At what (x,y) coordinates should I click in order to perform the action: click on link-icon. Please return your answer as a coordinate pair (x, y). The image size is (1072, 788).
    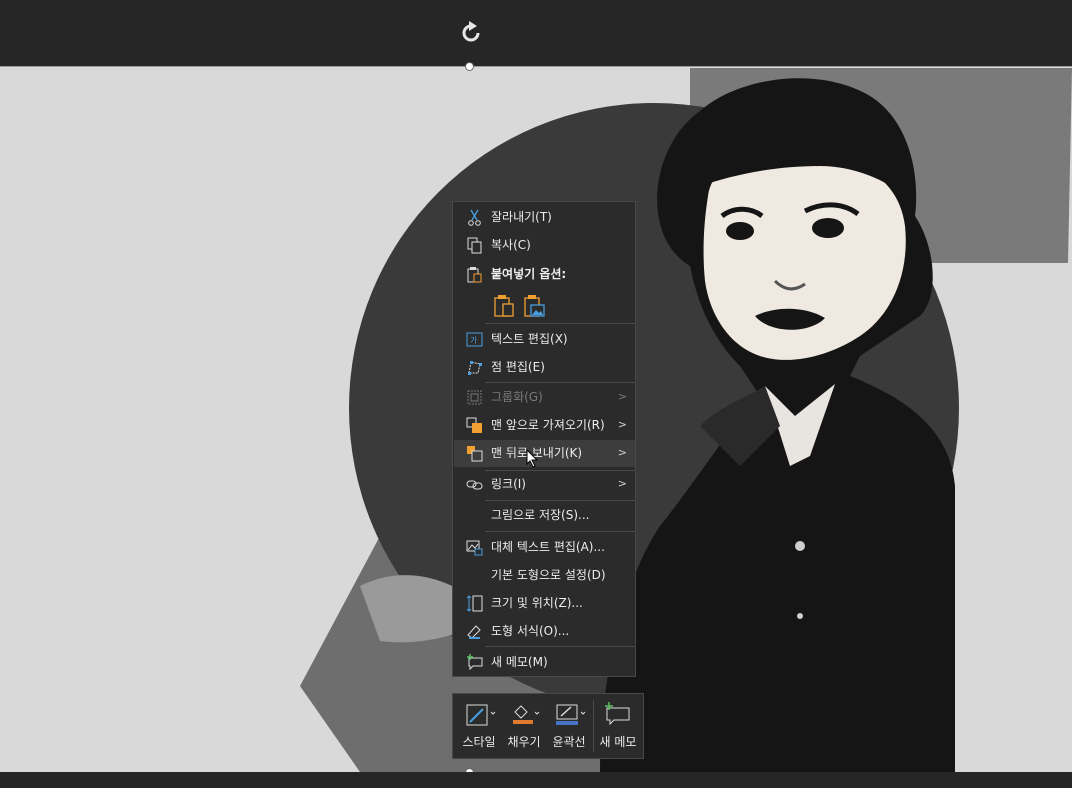
    Looking at the image, I should click on (474, 484).